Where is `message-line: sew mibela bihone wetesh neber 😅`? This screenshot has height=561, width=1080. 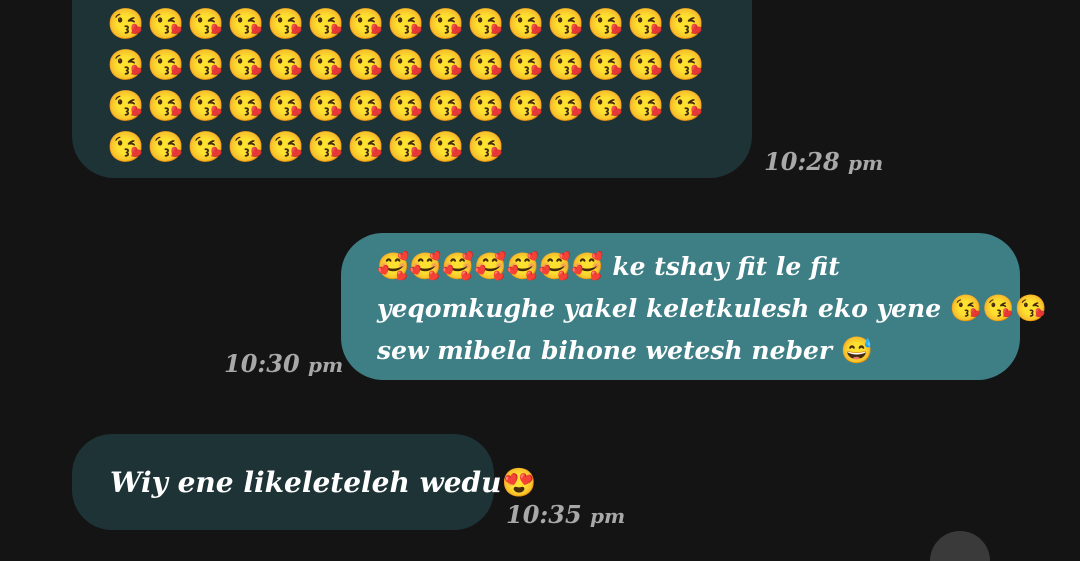 message-line: sew mibela bihone wetesh neber 😅 is located at coordinates (684, 351).